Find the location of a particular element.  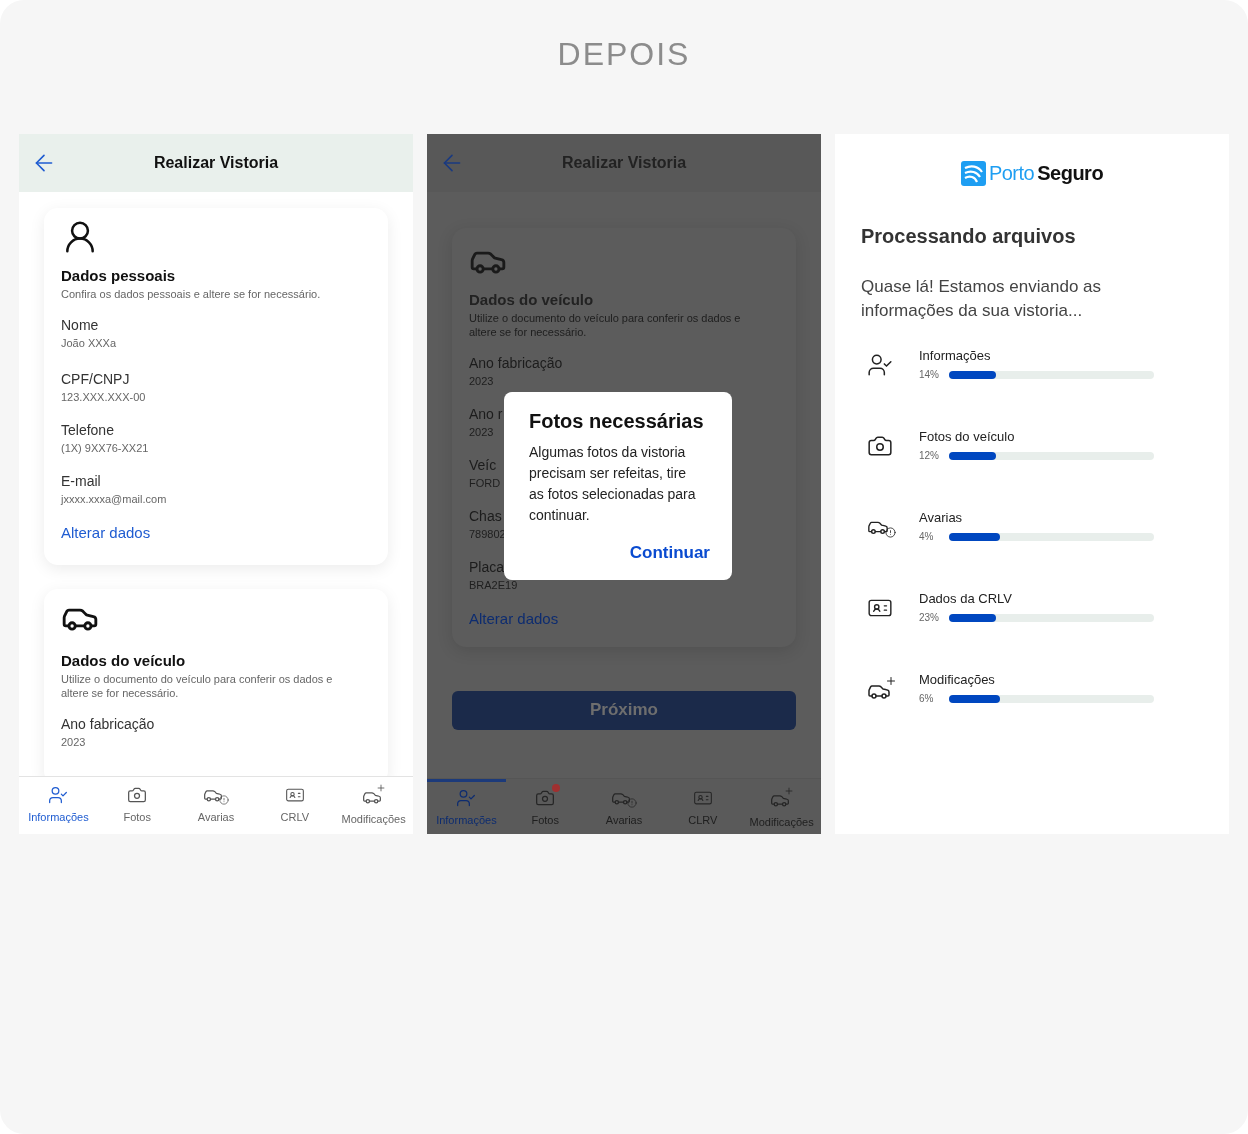

field-label: Telefone is located at coordinates (87, 430).